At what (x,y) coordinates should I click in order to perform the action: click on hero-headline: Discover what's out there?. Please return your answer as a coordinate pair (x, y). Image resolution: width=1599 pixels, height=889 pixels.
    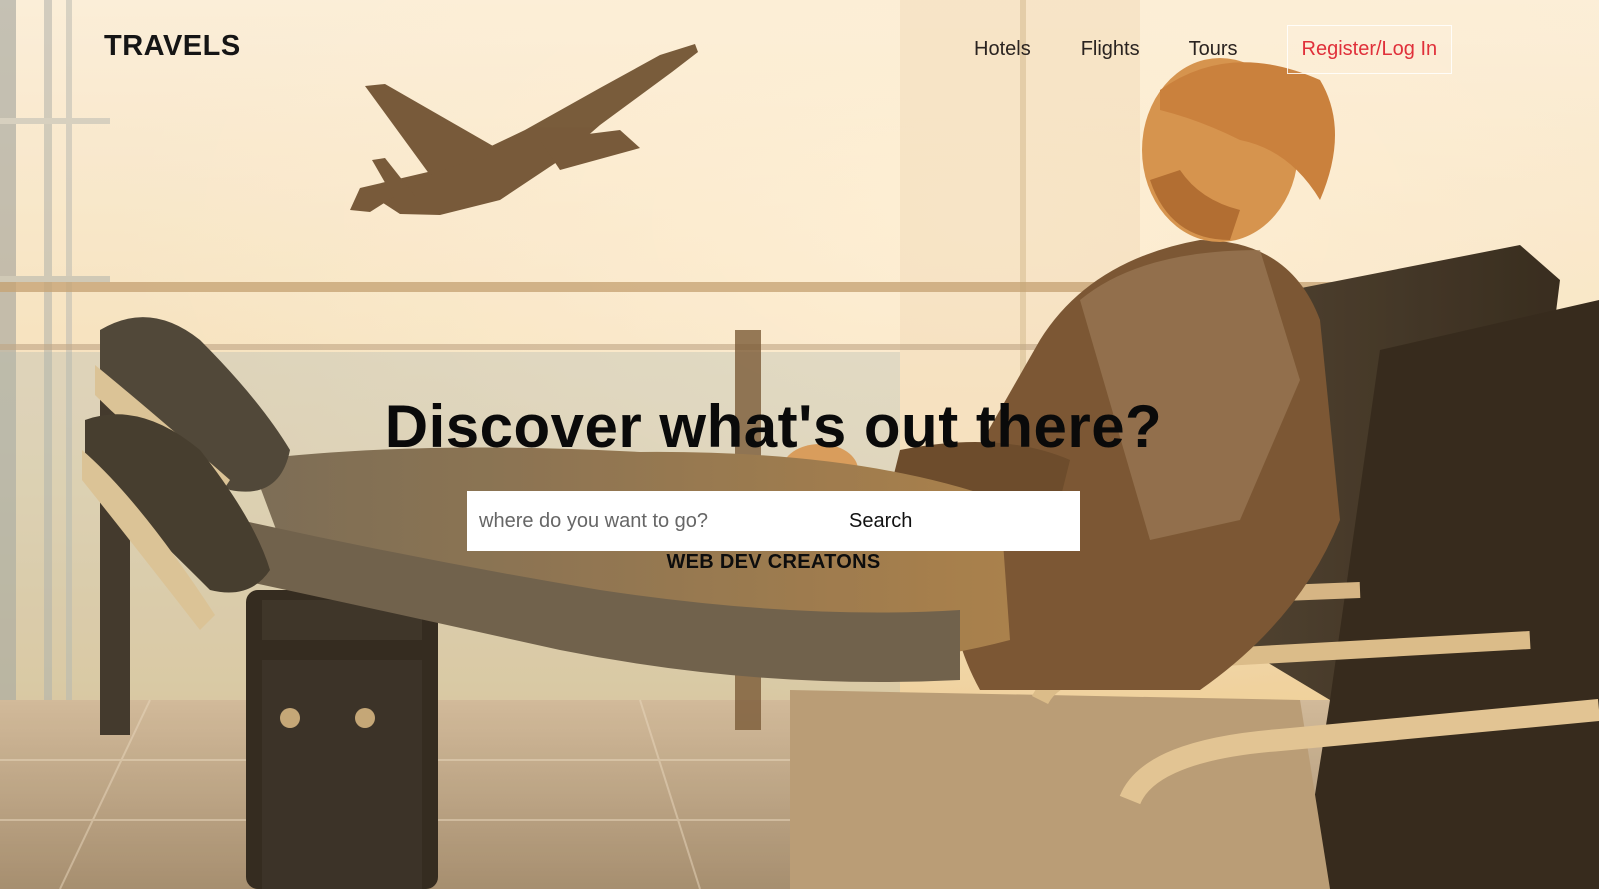
    Looking at the image, I should click on (773, 426).